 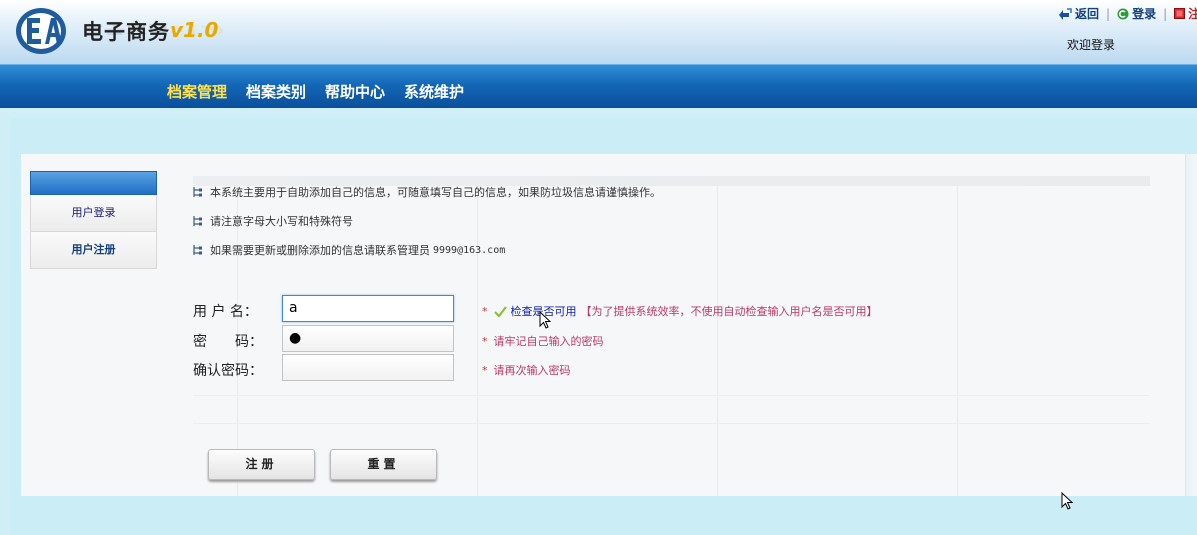 What do you see at coordinates (197, 91) in the screenshot?
I see `nav-item-archive-management: 档案管理` at bounding box center [197, 91].